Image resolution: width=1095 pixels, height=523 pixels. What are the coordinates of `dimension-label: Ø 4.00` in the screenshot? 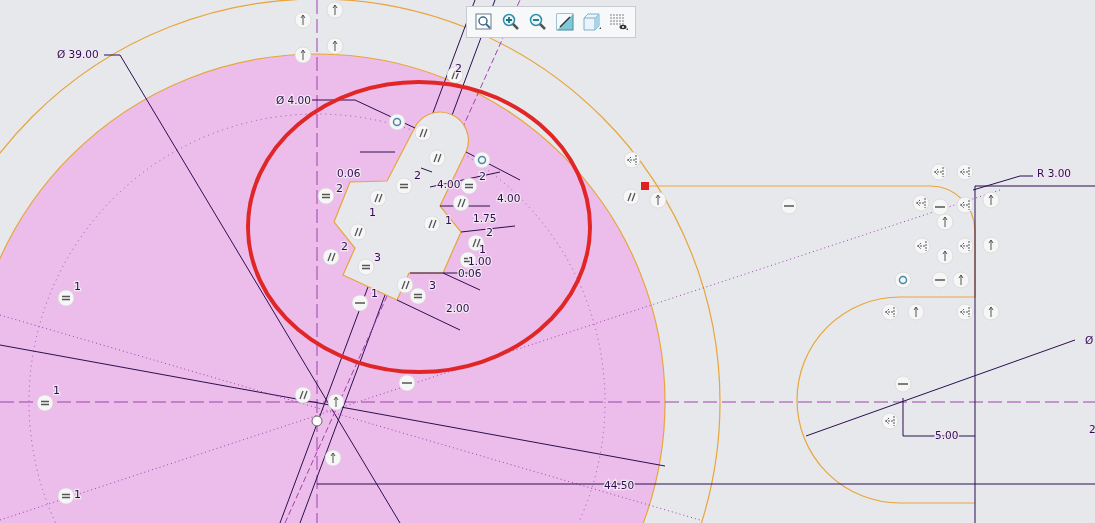 It's located at (293, 100).